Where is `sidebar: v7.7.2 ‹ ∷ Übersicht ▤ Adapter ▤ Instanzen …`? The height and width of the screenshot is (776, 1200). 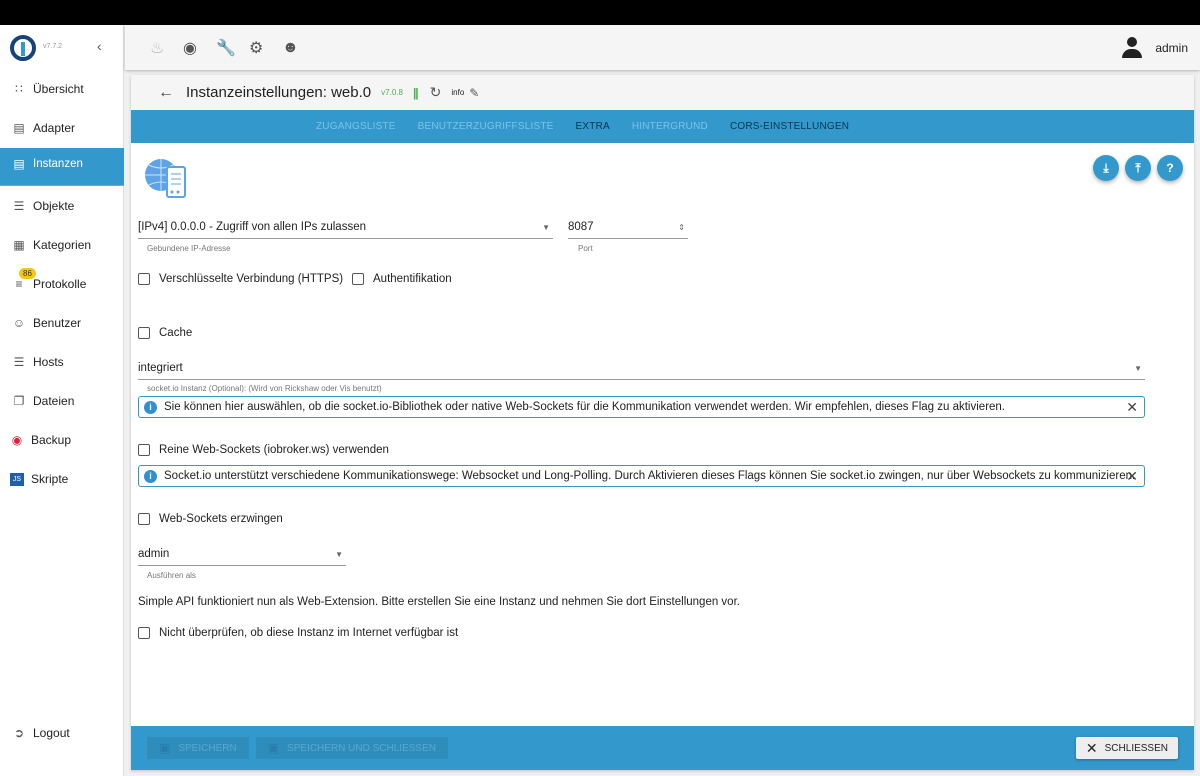 sidebar: v7.7.2 ‹ ∷ Übersicht ▤ Adapter ▤ Instanzen … is located at coordinates (62, 400).